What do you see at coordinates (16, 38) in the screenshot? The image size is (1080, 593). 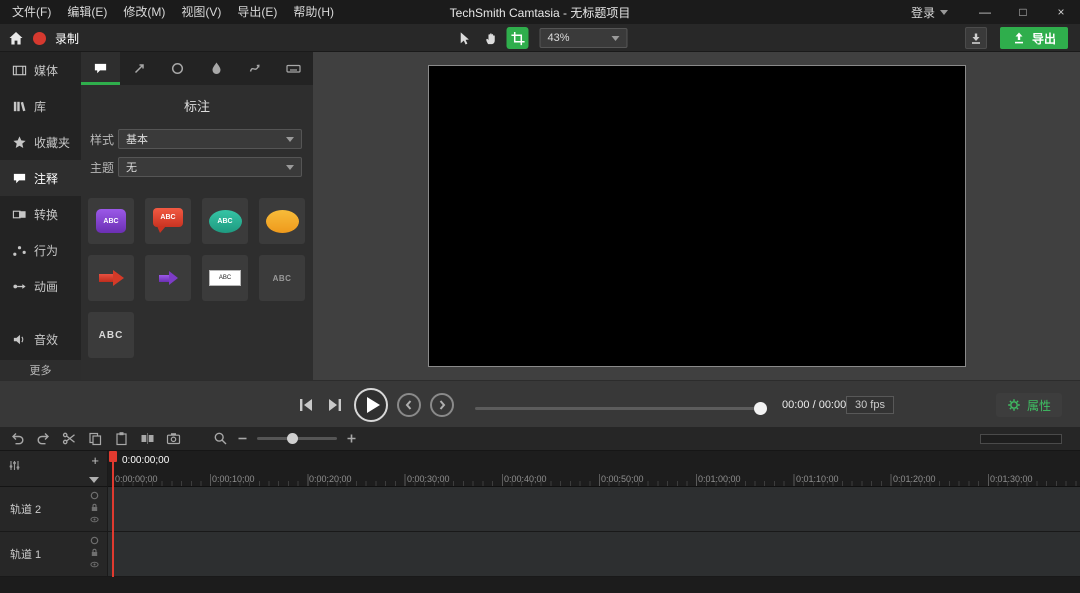 I see `home-icon` at bounding box center [16, 38].